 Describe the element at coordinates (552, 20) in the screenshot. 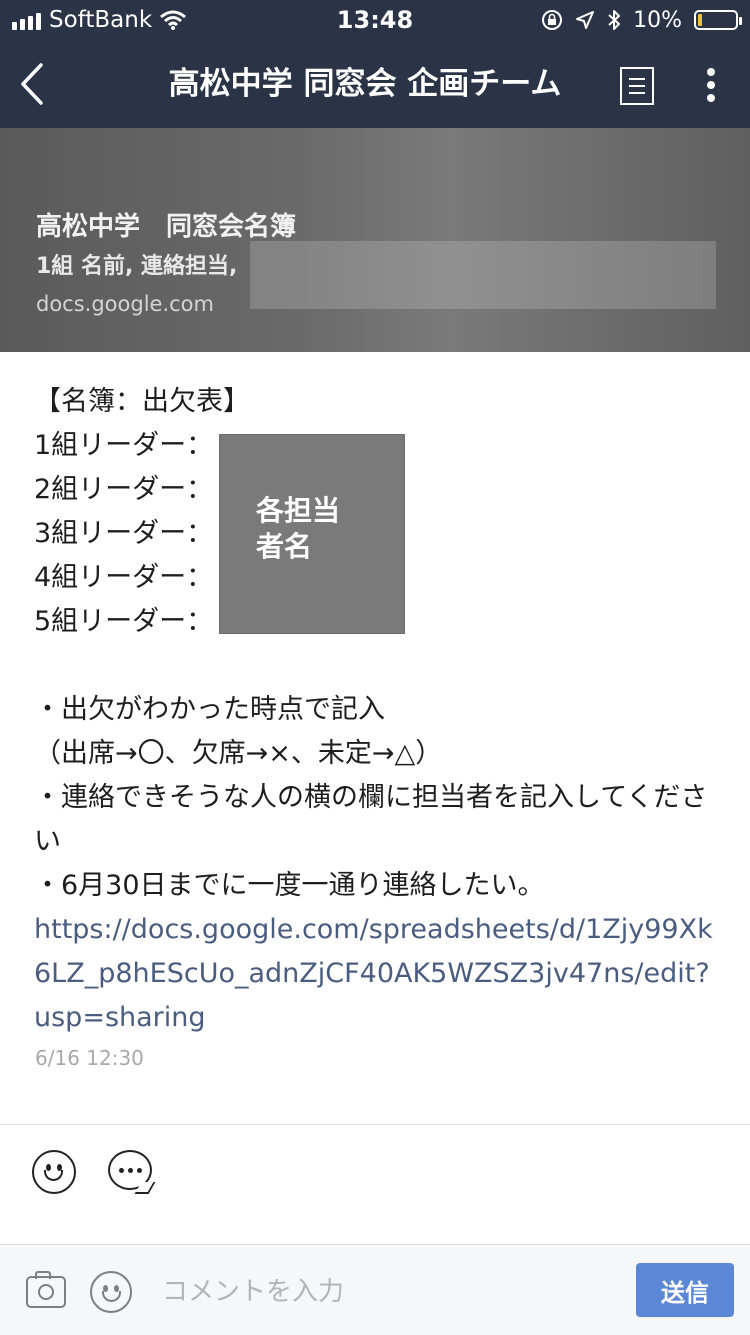

I see `location-lock-icon` at that location.